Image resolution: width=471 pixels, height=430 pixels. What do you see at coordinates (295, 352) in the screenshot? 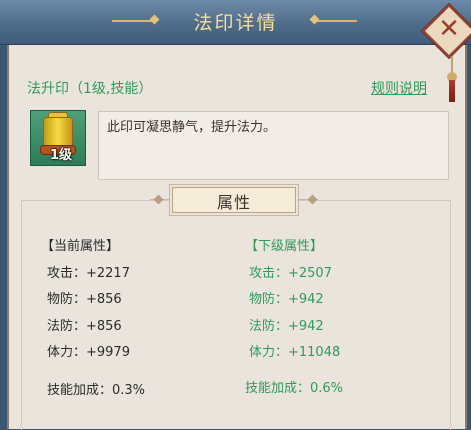
I see `next-stamina: 体力：+11048` at bounding box center [295, 352].